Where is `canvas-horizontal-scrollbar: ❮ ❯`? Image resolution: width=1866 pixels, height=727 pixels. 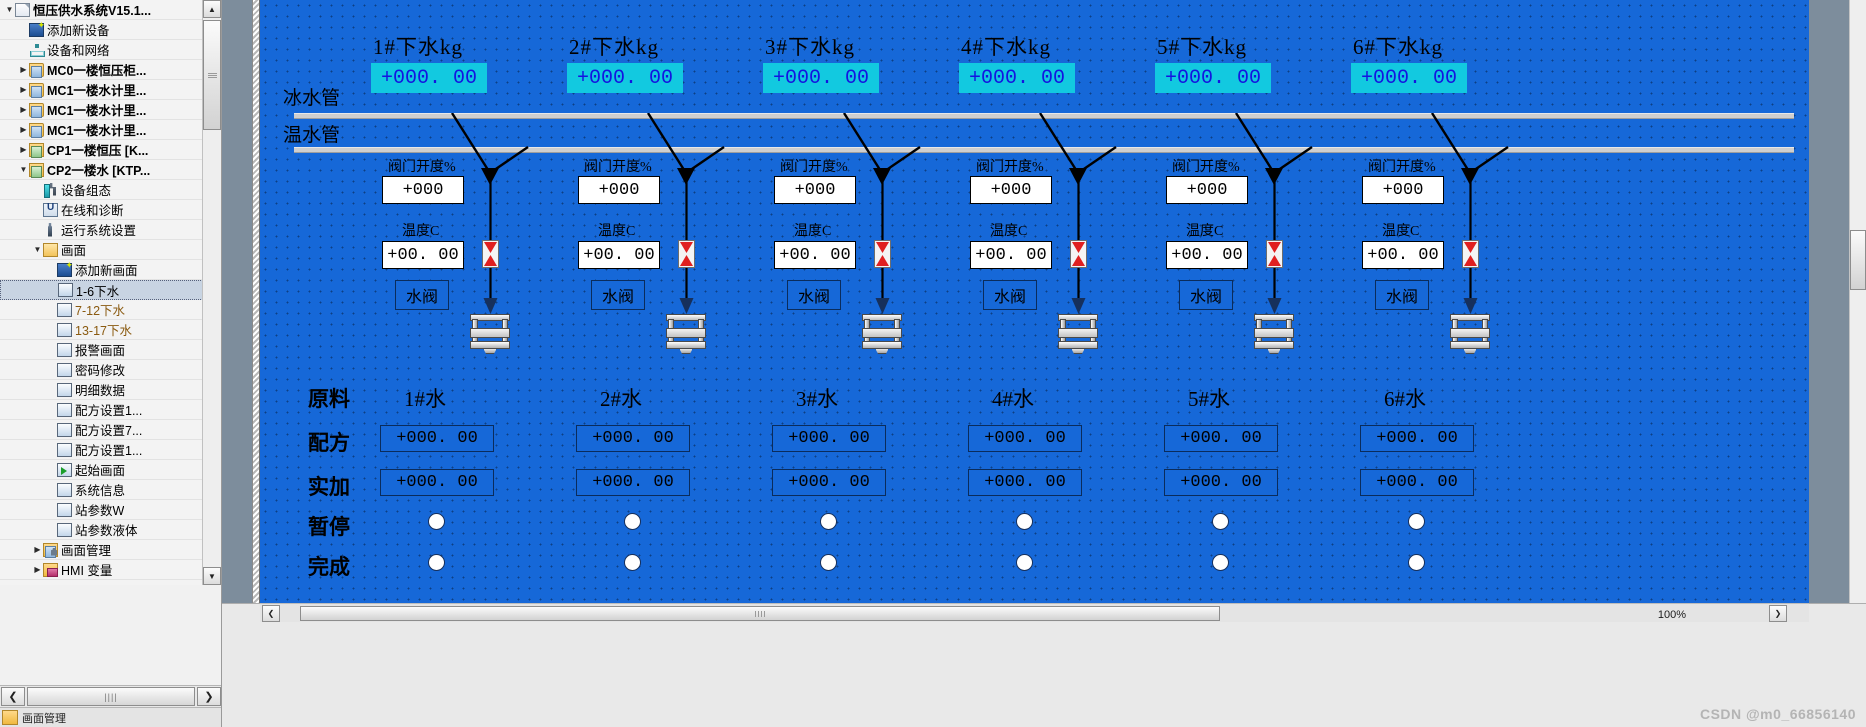 canvas-horizontal-scrollbar: ❮ ❯ is located at coordinates (1034, 612).